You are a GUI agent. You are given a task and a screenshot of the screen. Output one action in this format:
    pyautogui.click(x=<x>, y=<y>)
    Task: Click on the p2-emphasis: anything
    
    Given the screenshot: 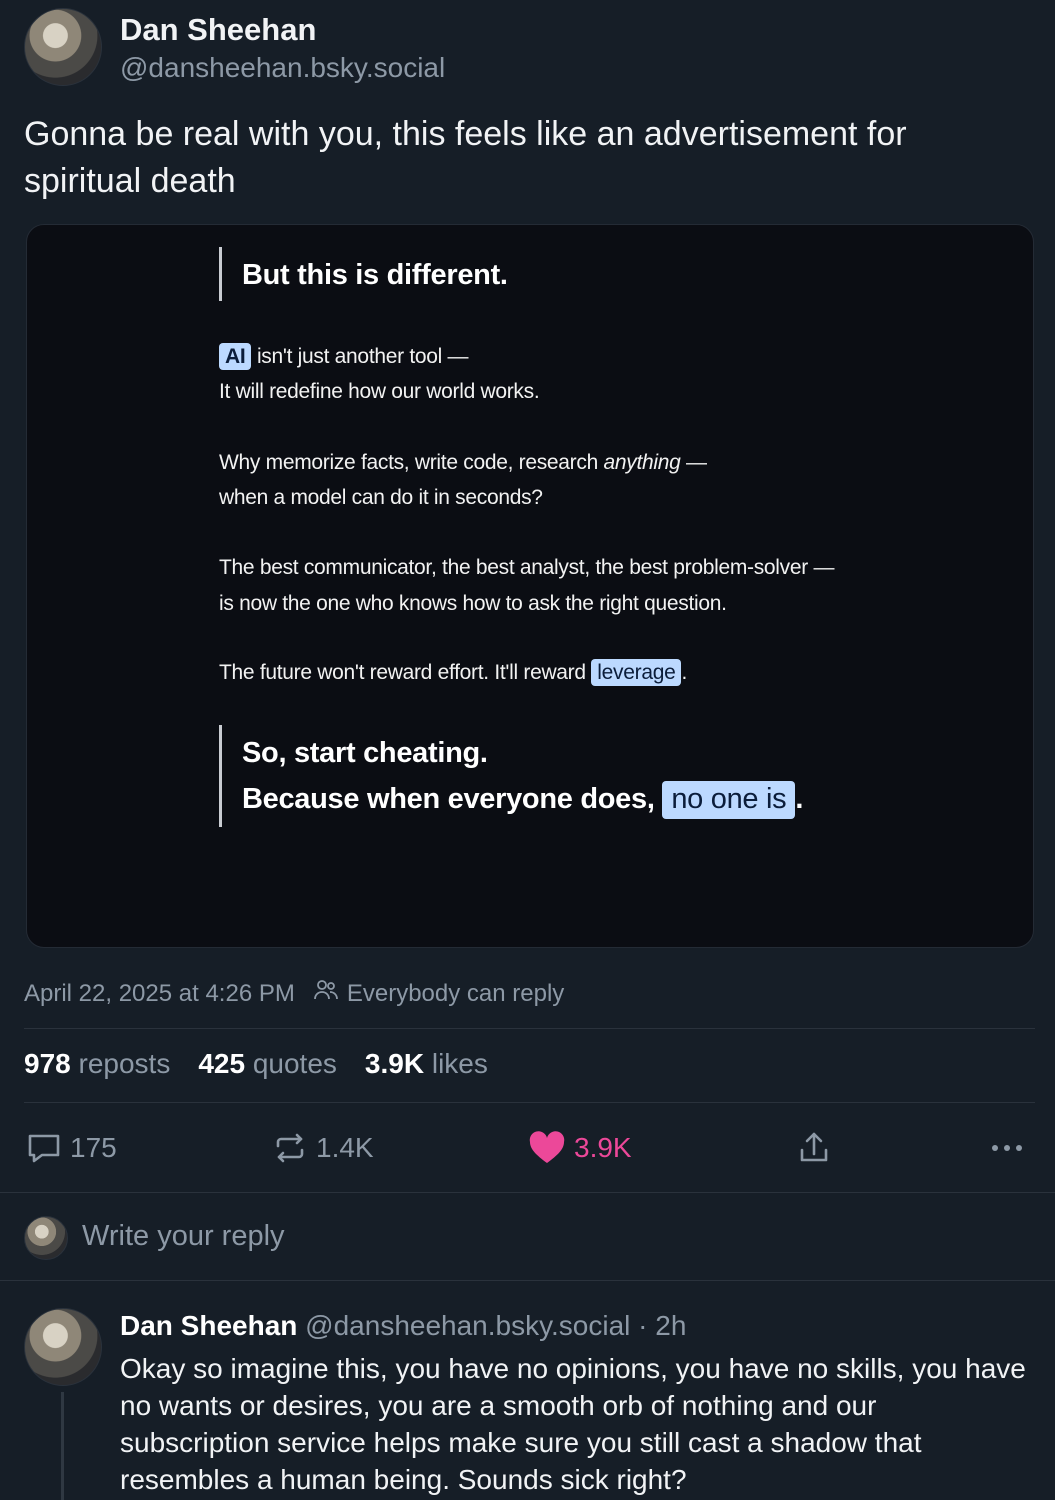 What is the action you would take?
    pyautogui.click(x=642, y=462)
    